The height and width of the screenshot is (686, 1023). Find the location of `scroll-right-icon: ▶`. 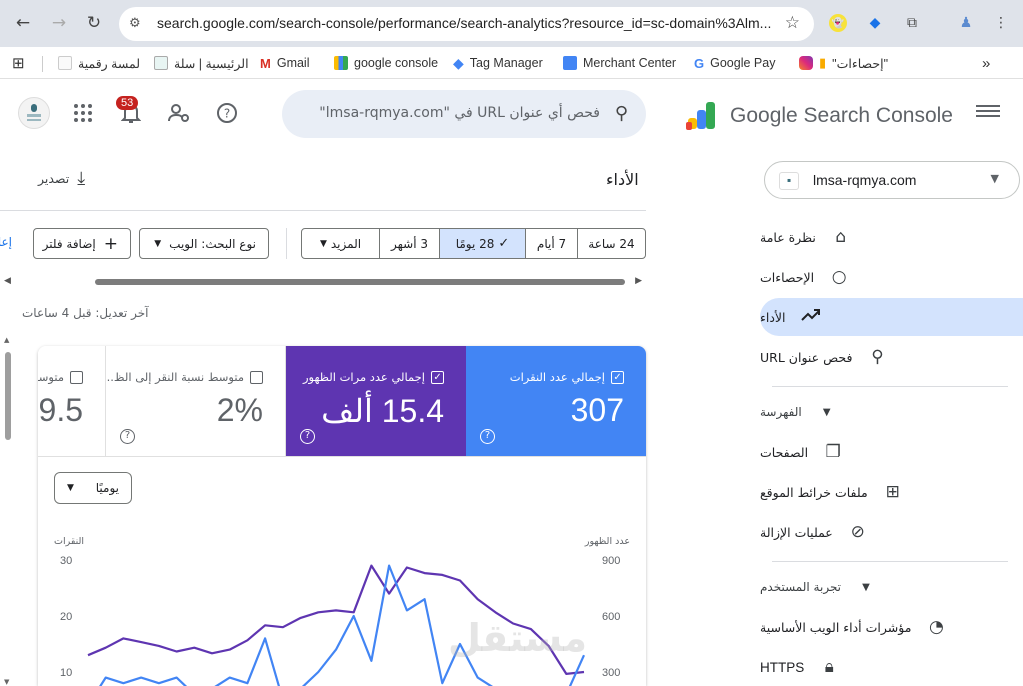

scroll-right-icon: ▶ is located at coordinates (638, 281).